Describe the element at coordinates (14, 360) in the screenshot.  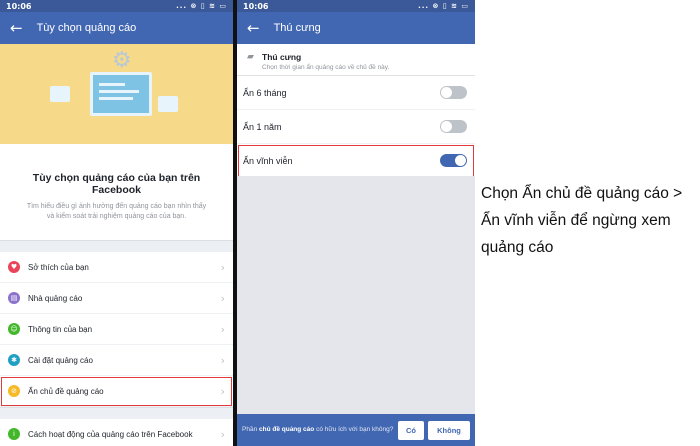
I see `settings-icon: ✱` at that location.